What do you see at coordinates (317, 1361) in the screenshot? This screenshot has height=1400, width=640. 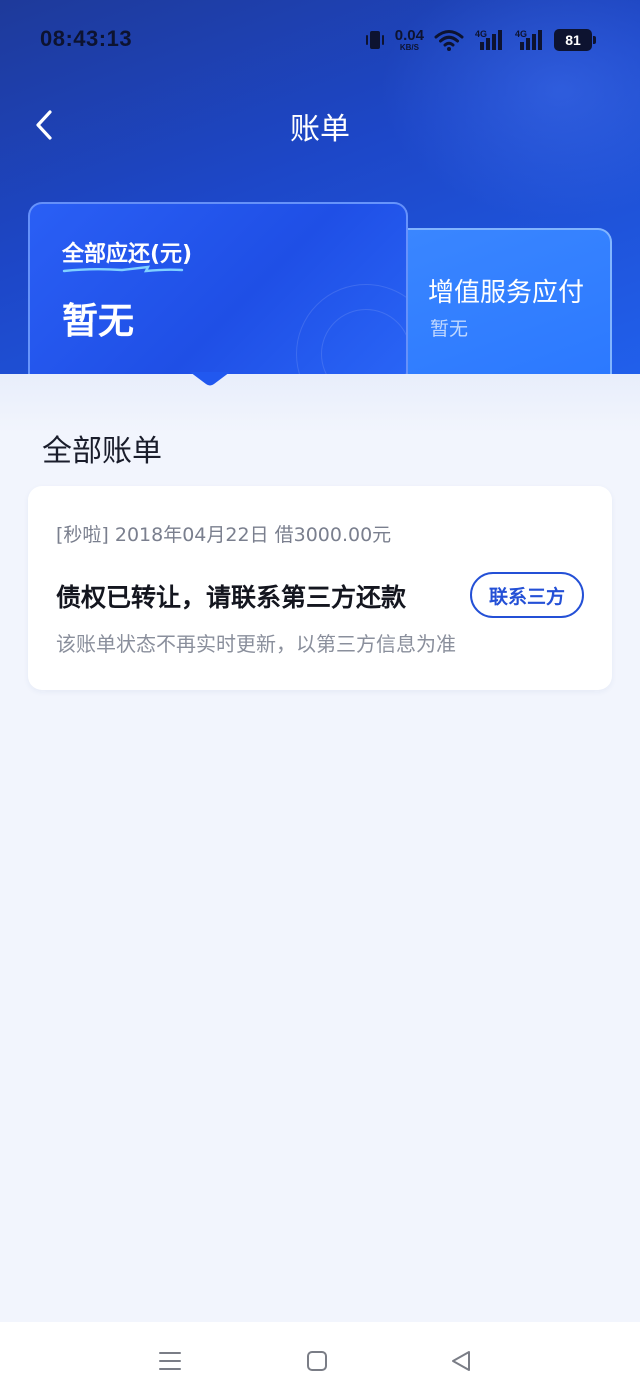 I see `home-icon` at bounding box center [317, 1361].